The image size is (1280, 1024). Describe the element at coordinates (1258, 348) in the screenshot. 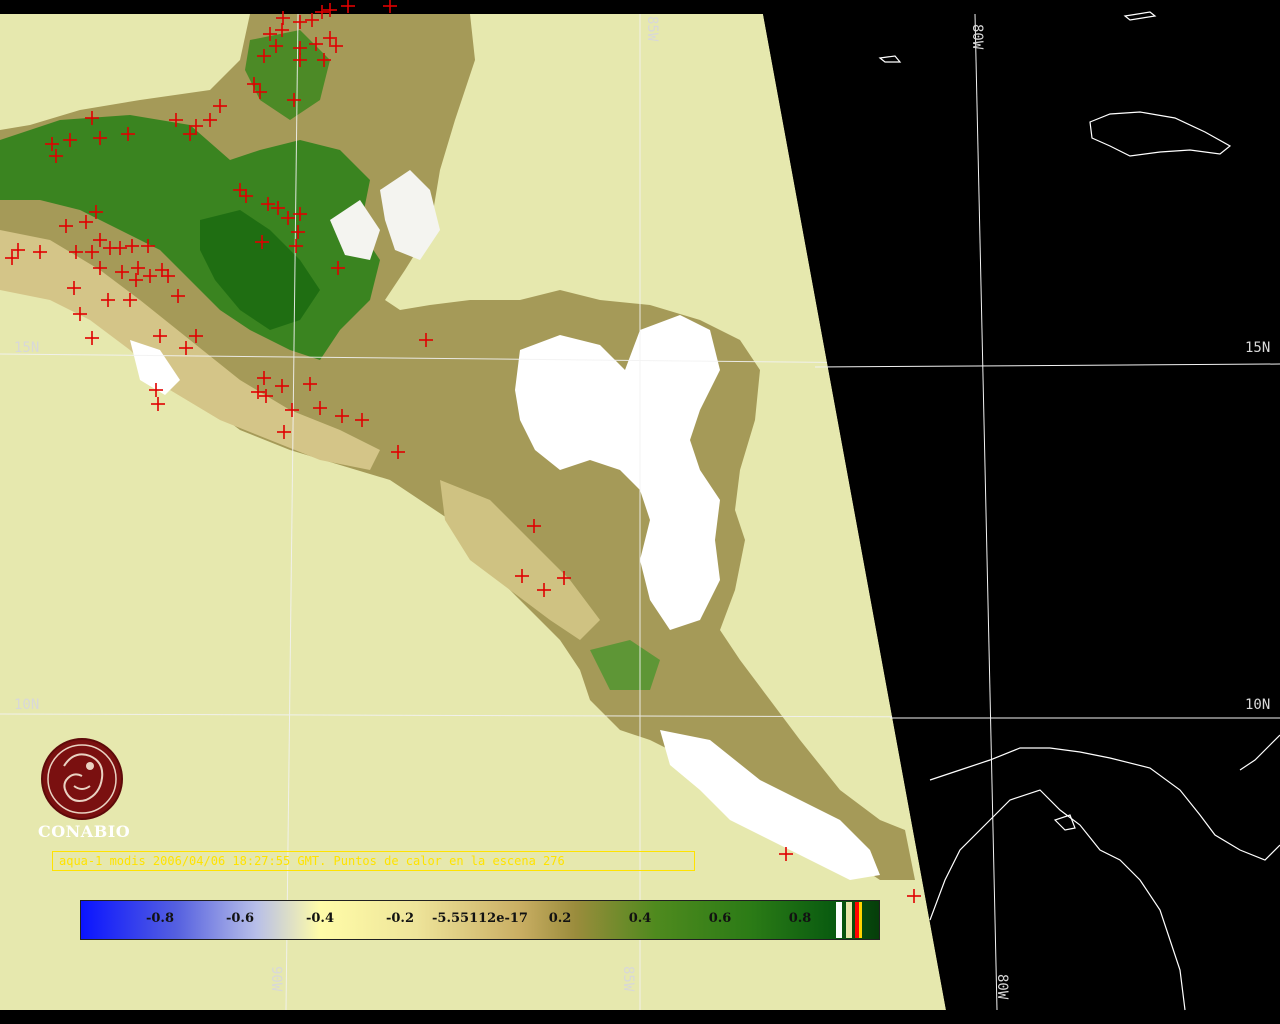

I see `lat-label-15n-right: 15N` at that location.